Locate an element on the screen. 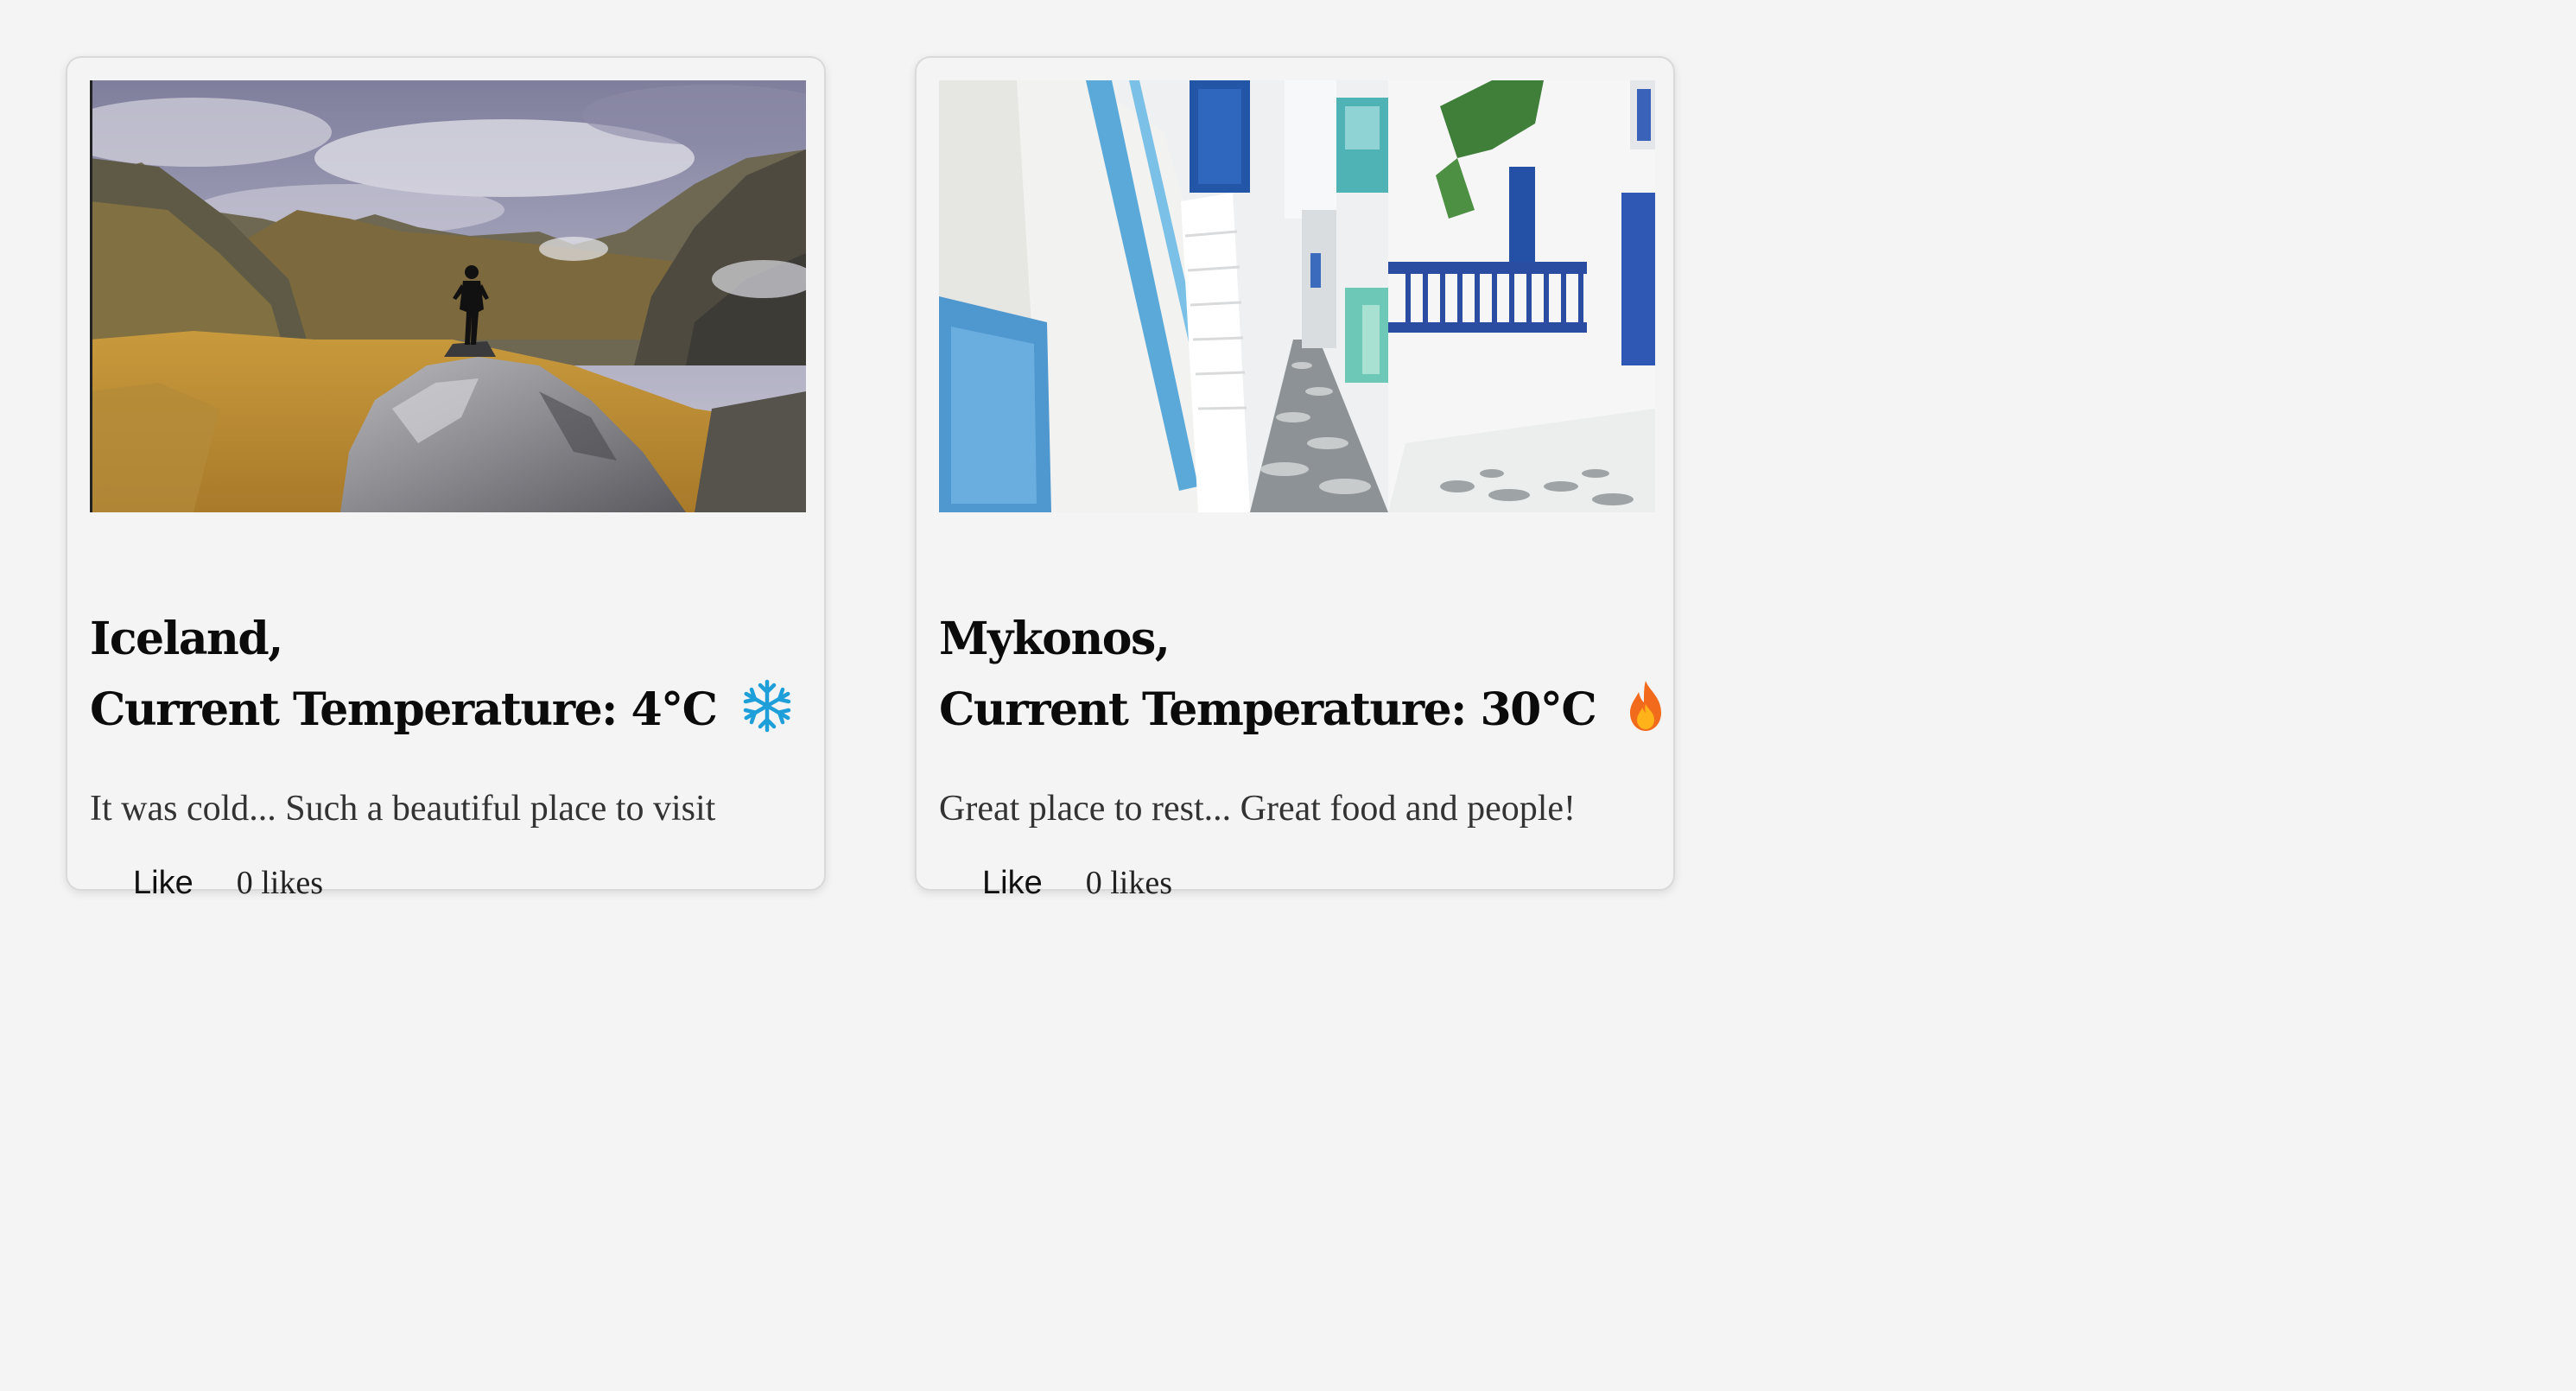  temperature-text: Current Temperature: 4°C is located at coordinates (404, 709).